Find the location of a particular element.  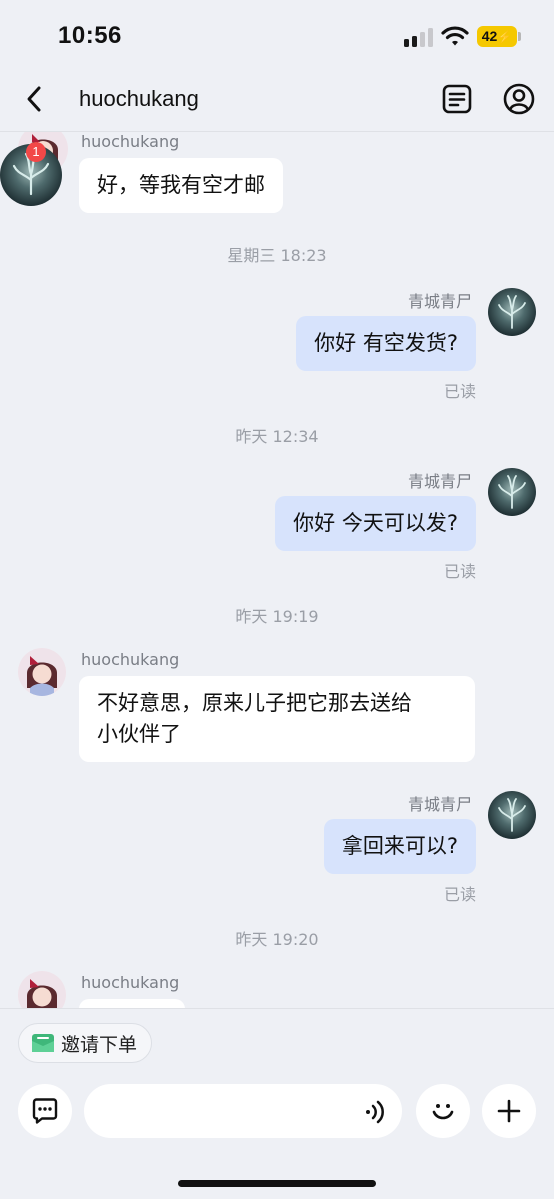

cellular-signal-icon is located at coordinates (419, 37).